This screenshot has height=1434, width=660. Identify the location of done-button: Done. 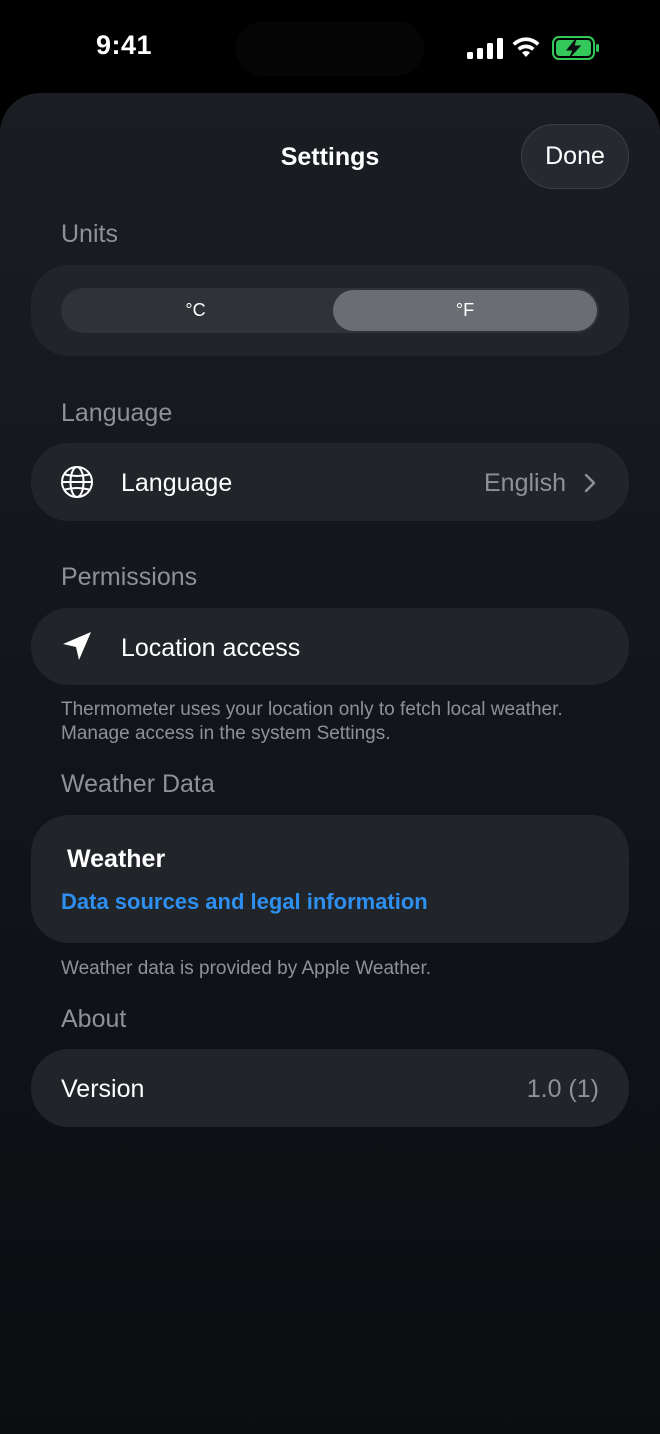
(575, 156).